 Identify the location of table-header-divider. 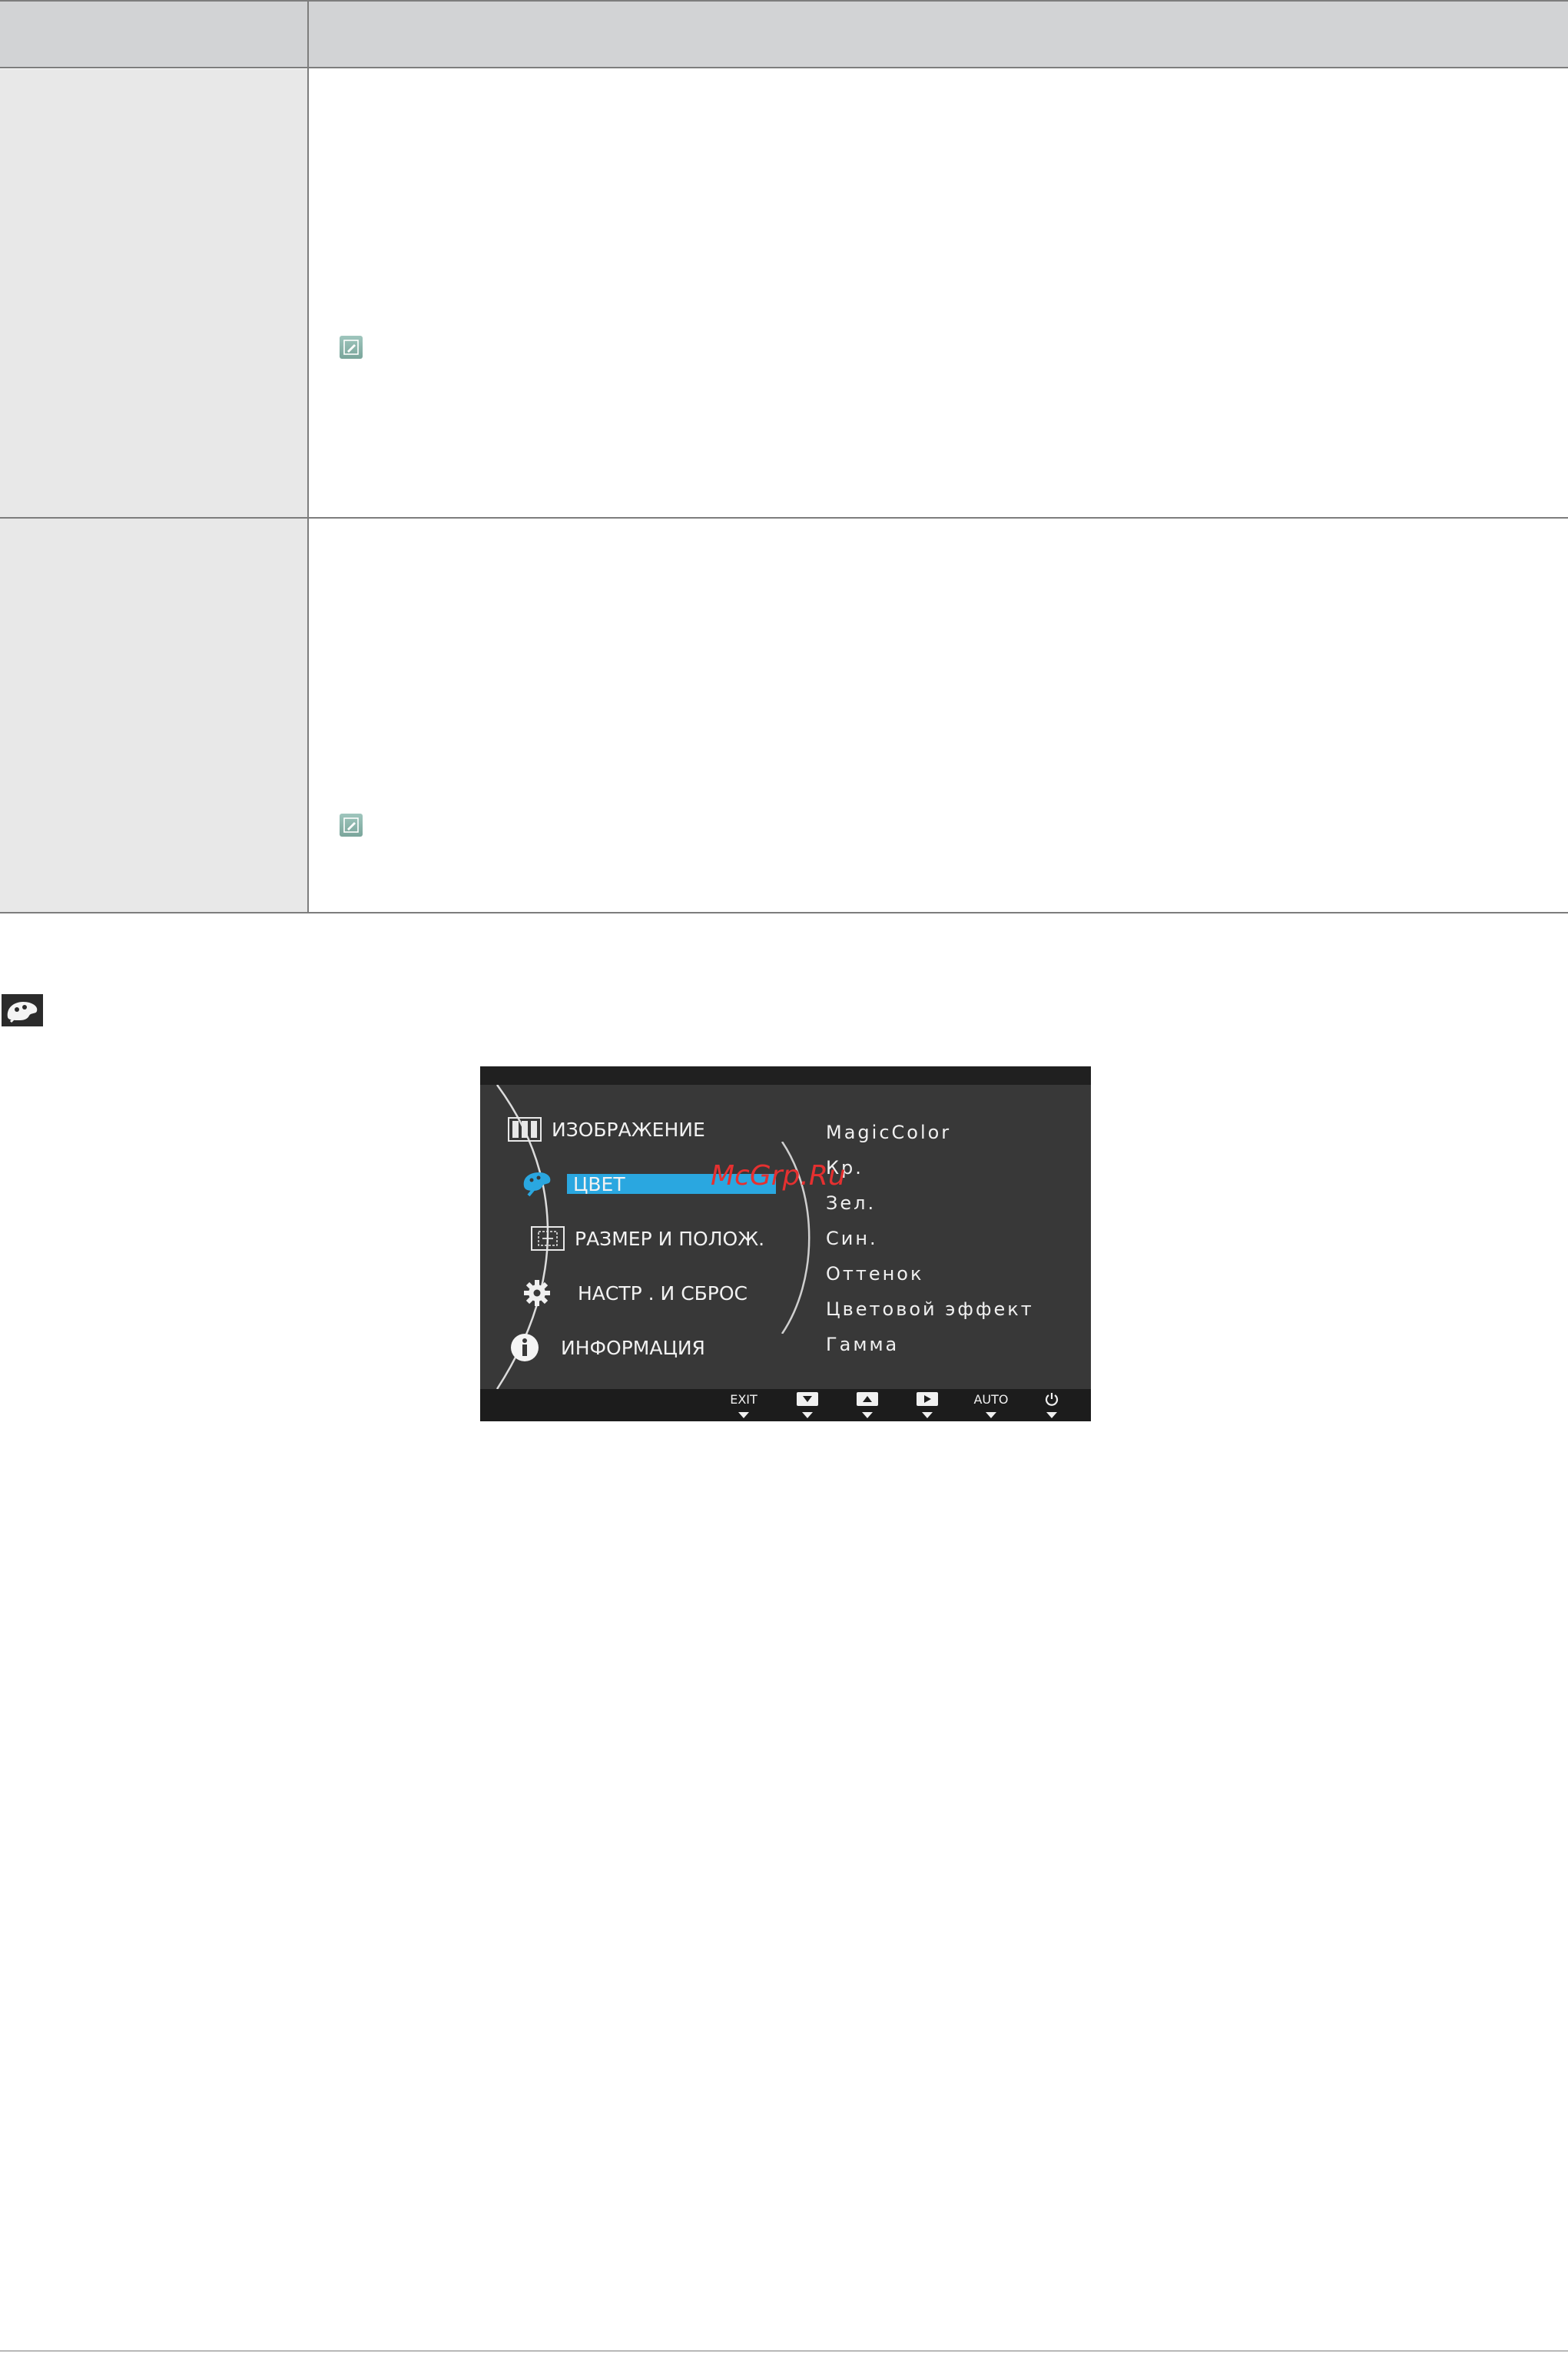
(784, 67).